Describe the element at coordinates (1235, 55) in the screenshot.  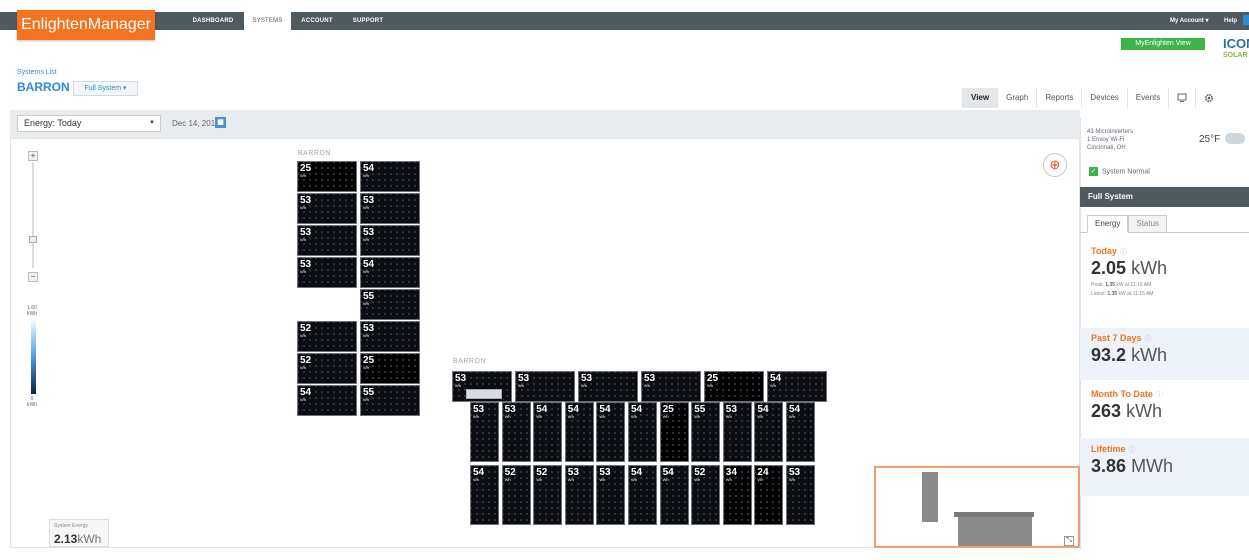
I see `installer-logo-sub: SOLAR` at that location.